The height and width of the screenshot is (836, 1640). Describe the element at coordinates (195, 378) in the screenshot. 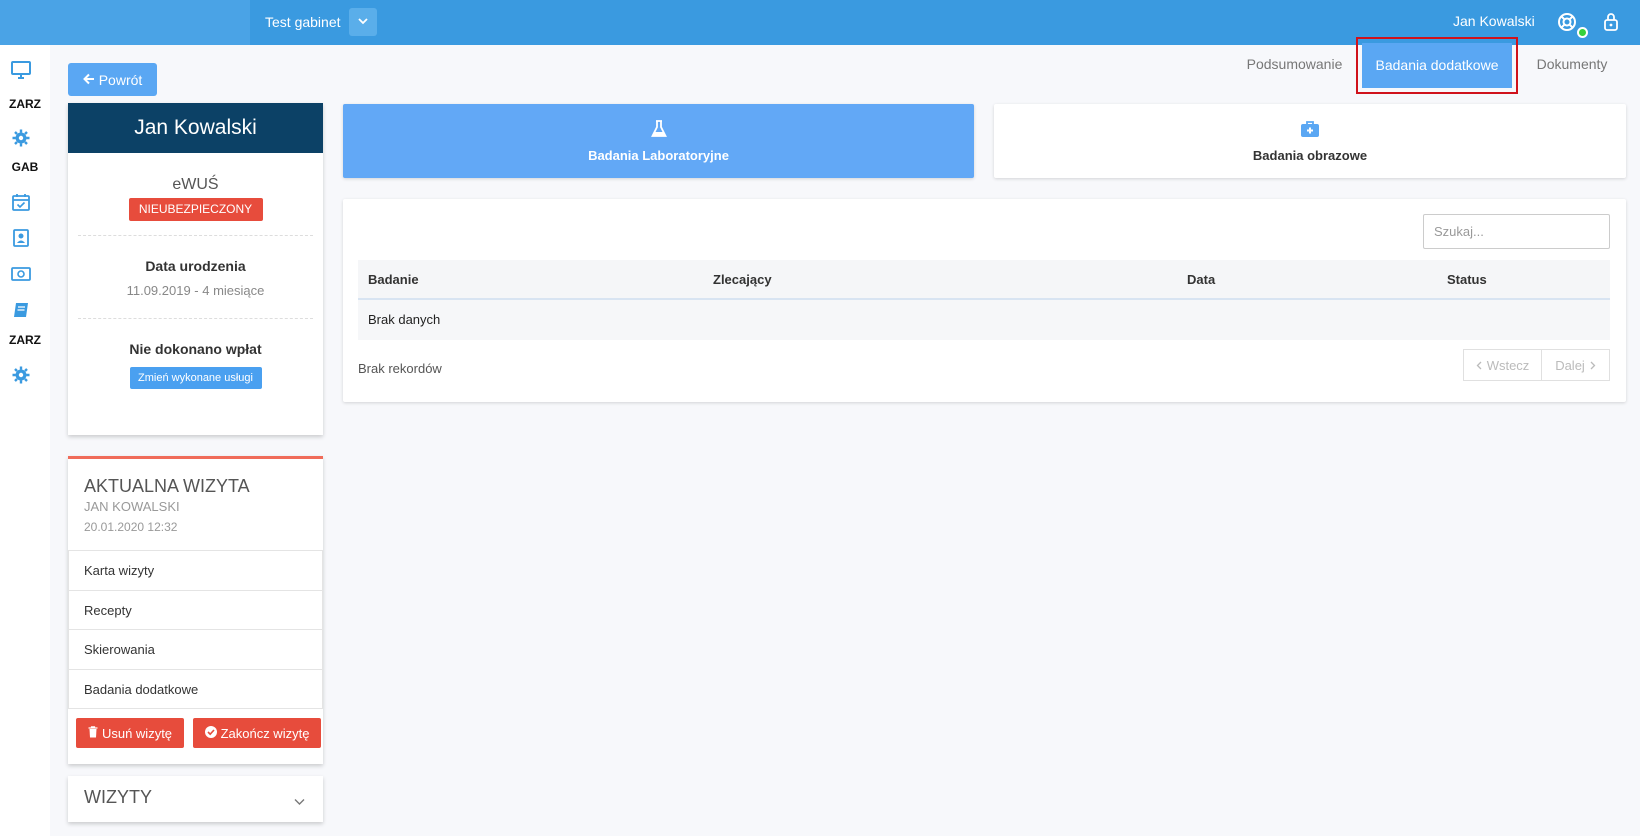

I see `change-services-button: Zmień wykonane usługi` at that location.